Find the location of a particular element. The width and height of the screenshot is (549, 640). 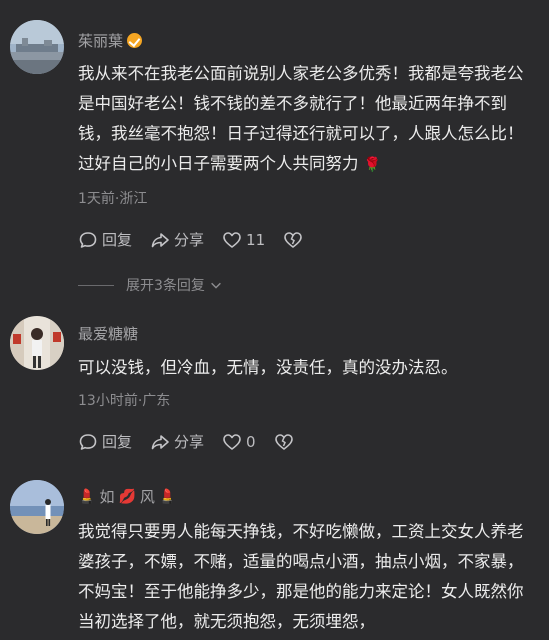

like-button: 11 is located at coordinates (243, 240).